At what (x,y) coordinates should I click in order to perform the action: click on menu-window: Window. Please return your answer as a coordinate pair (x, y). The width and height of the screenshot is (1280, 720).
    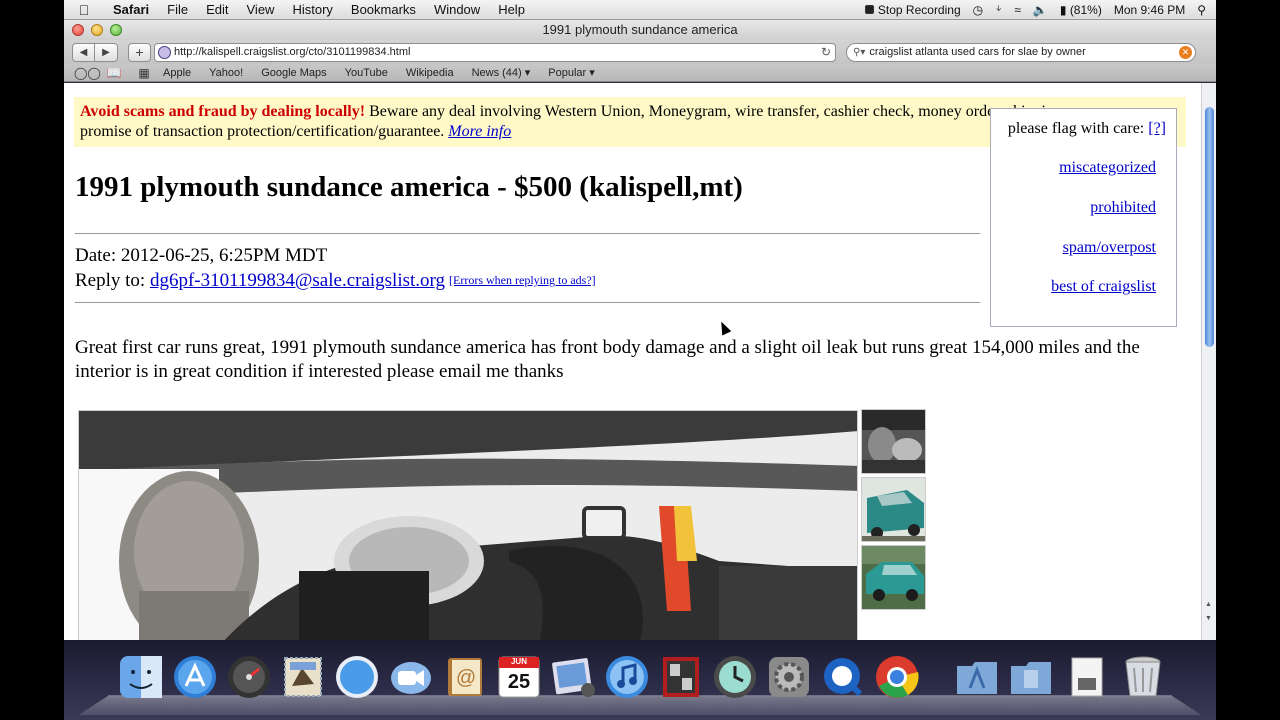
    Looking at the image, I should click on (457, 9).